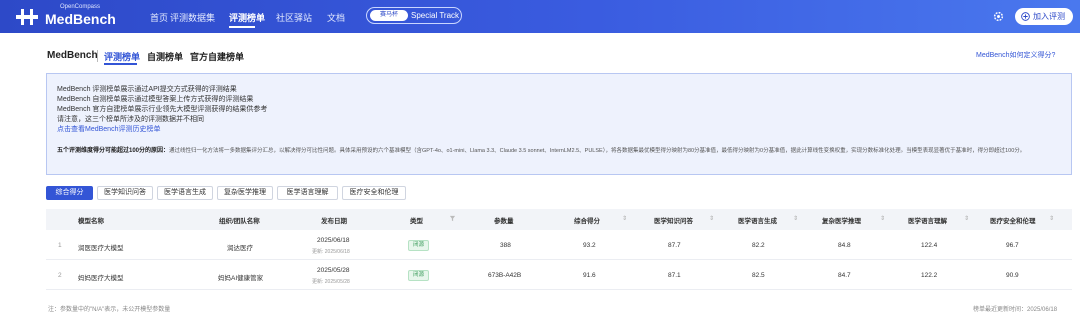 The height and width of the screenshot is (329, 1080). I want to click on info-line: MedBench 自测榜单展示通过模型答案上传方式获得的评测结果, so click(155, 99).